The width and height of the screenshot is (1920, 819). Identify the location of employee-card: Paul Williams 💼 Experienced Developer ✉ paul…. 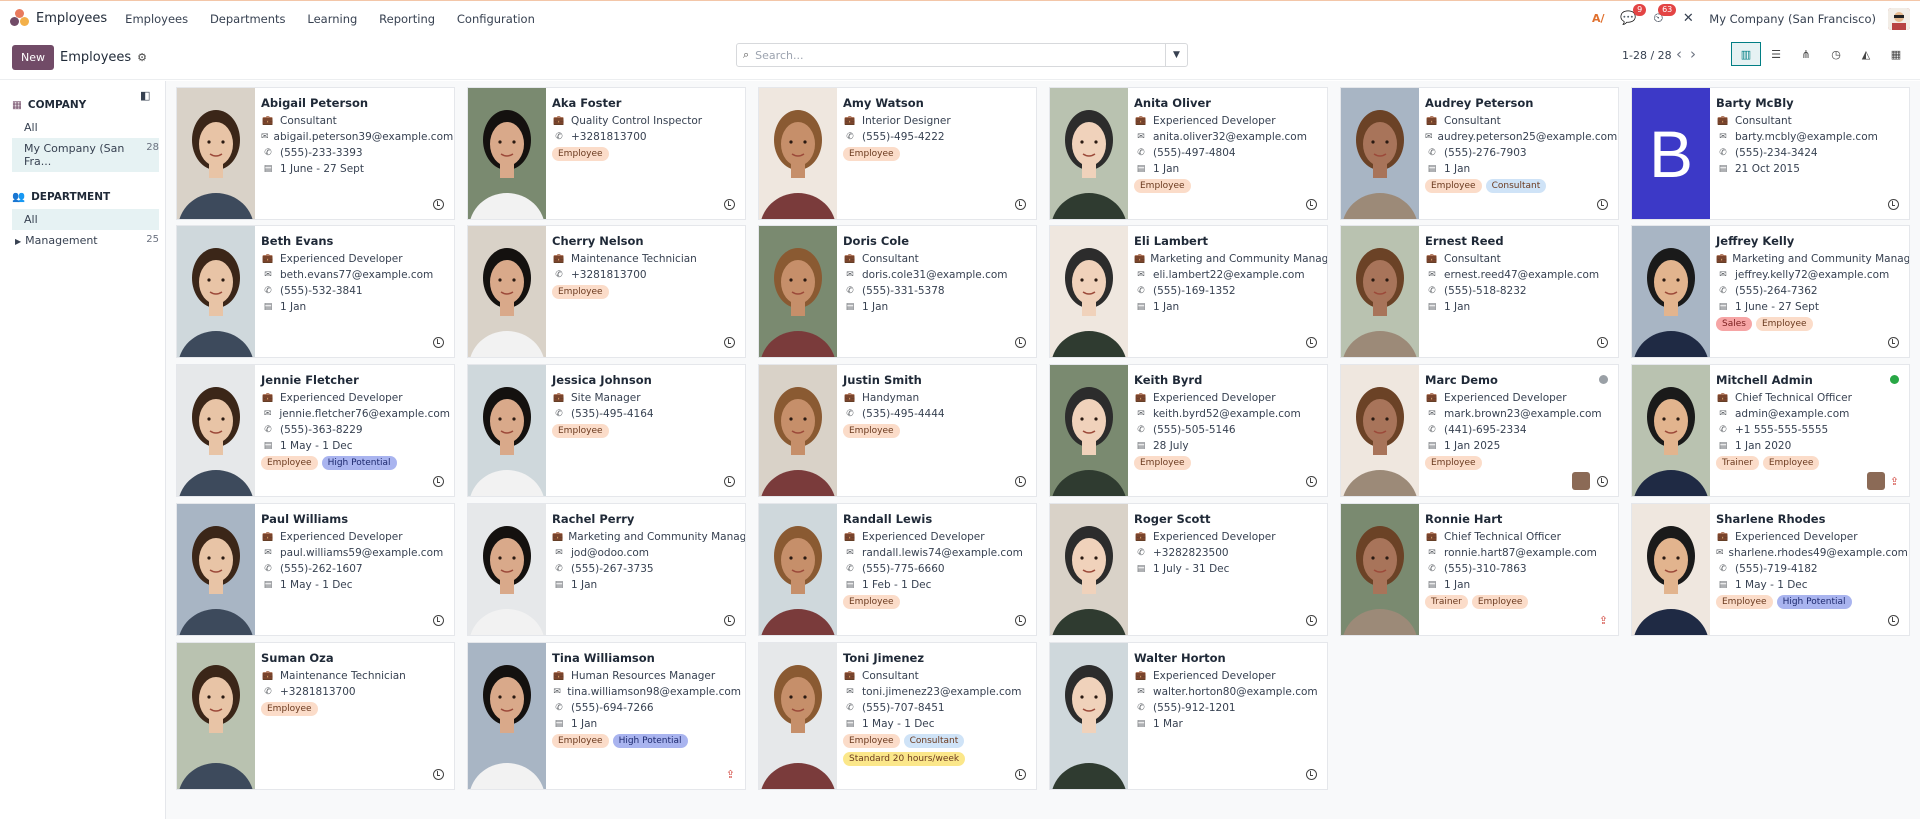
(315, 569).